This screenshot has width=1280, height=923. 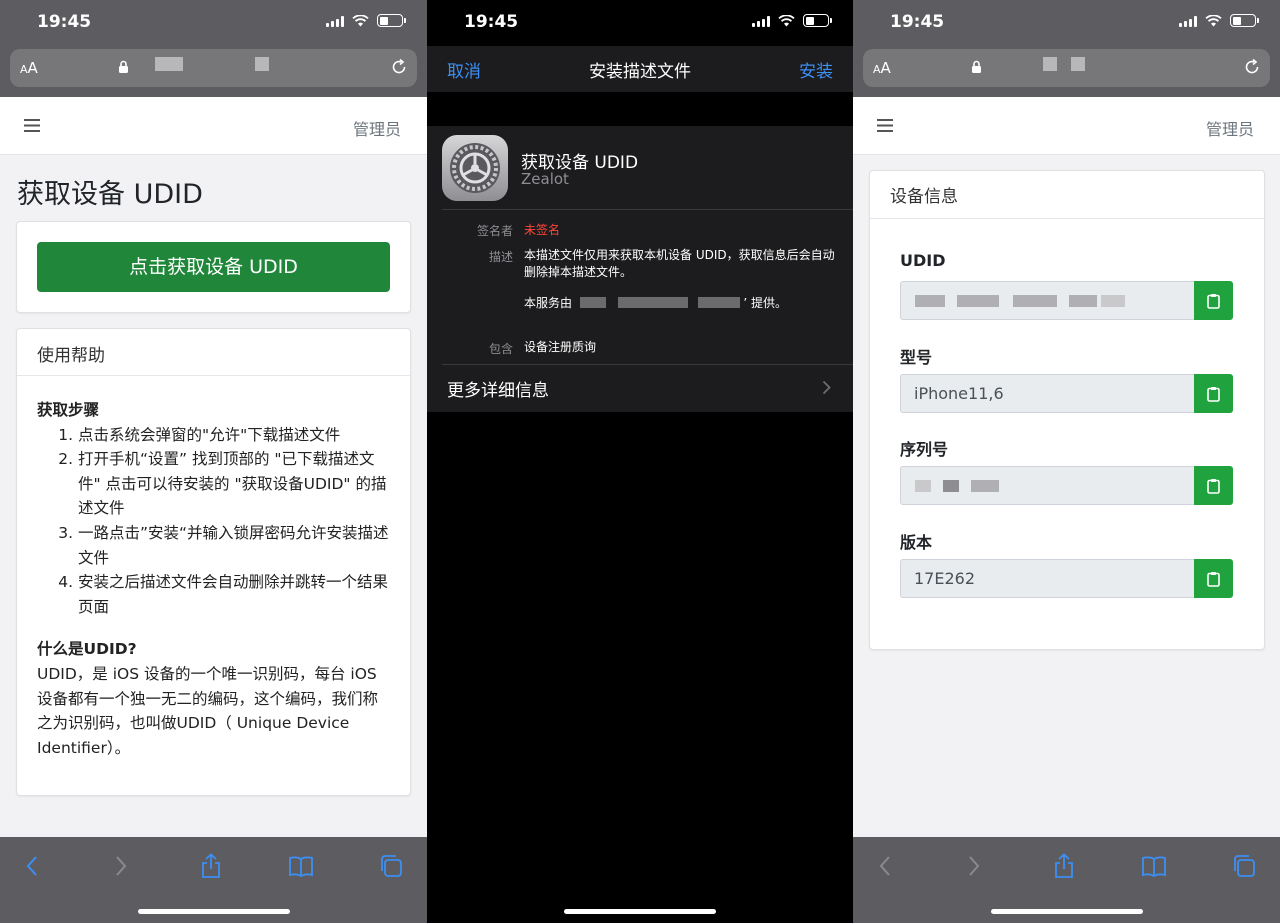 What do you see at coordinates (87, 649) in the screenshot?
I see `what-is-udid-title: 什么是UDID?` at bounding box center [87, 649].